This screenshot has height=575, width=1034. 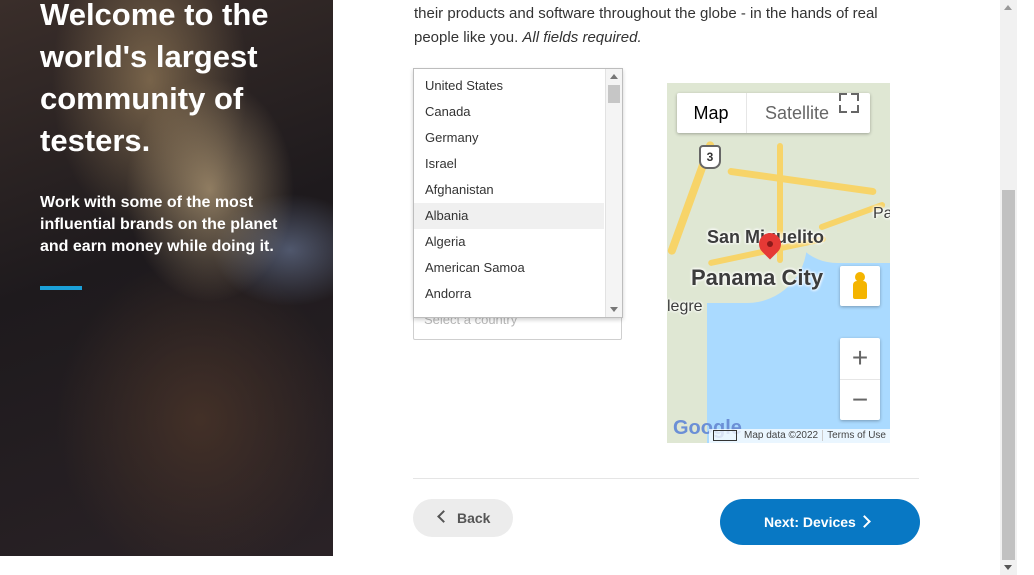 I want to click on country-option: American Samoa, so click(x=509, y=268).